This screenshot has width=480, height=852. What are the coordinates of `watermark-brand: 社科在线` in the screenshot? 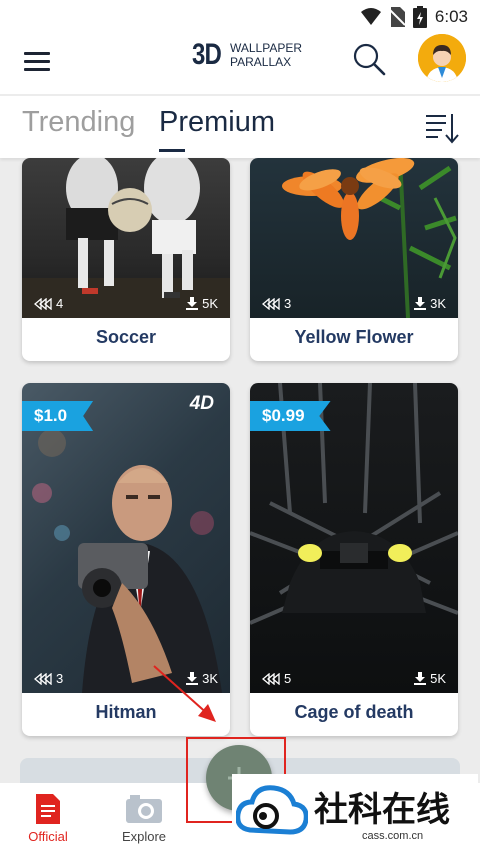 It's located at (382, 810).